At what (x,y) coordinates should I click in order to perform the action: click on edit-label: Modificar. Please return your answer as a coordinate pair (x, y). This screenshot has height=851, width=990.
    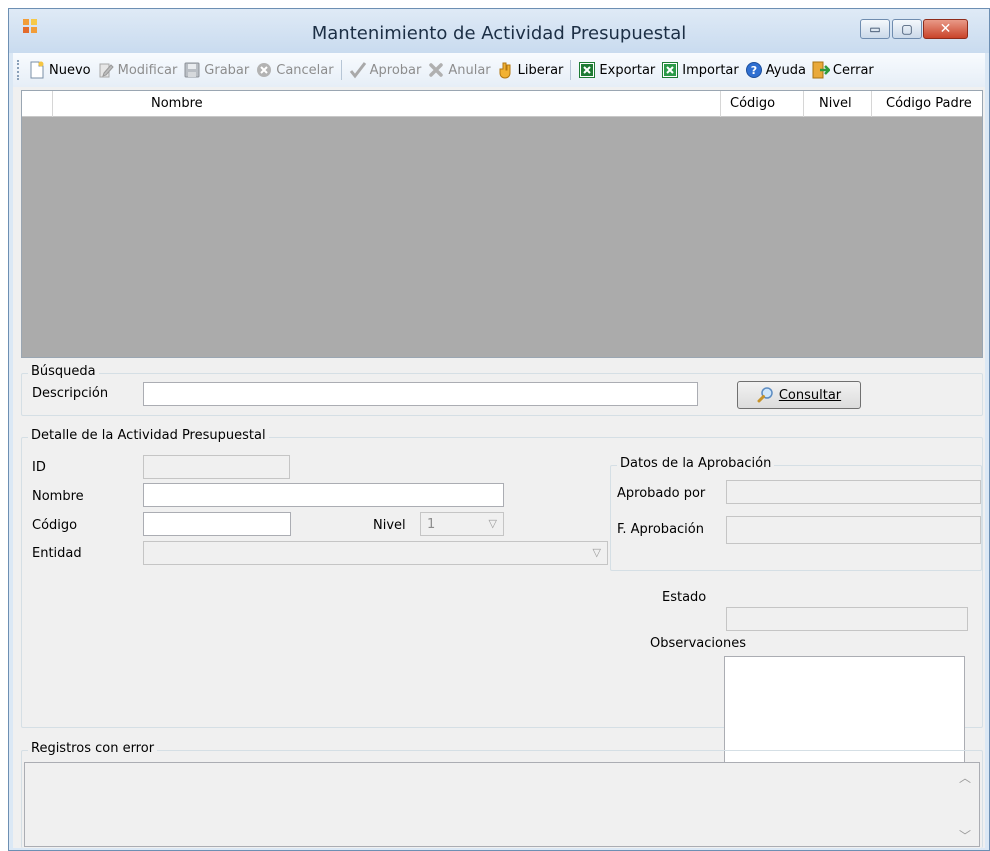
    Looking at the image, I should click on (147, 70).